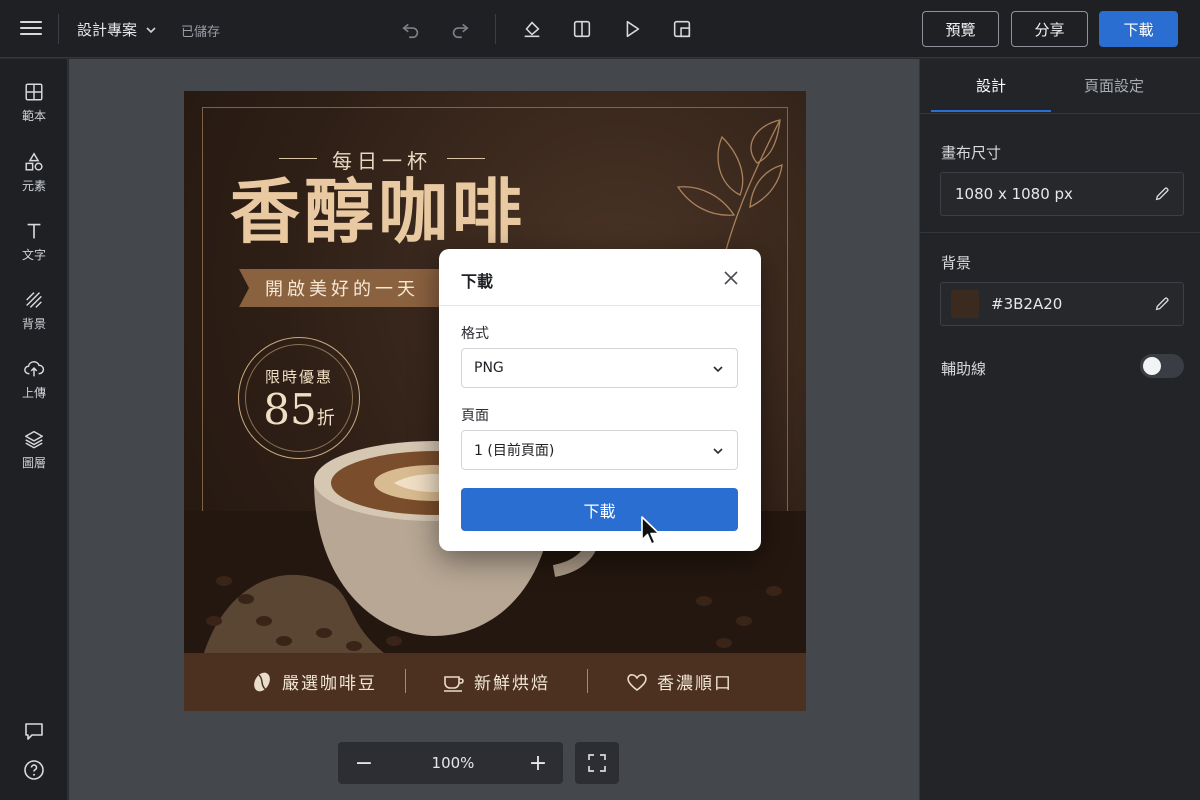  Describe the element at coordinates (991, 85) in the screenshot. I see `tab-design: 設計` at that location.